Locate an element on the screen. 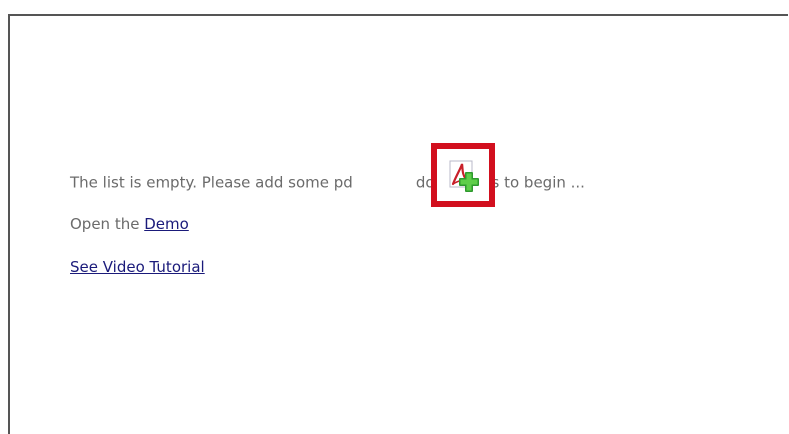 The image size is (789, 434). demo-link: Demo is located at coordinates (166, 224).